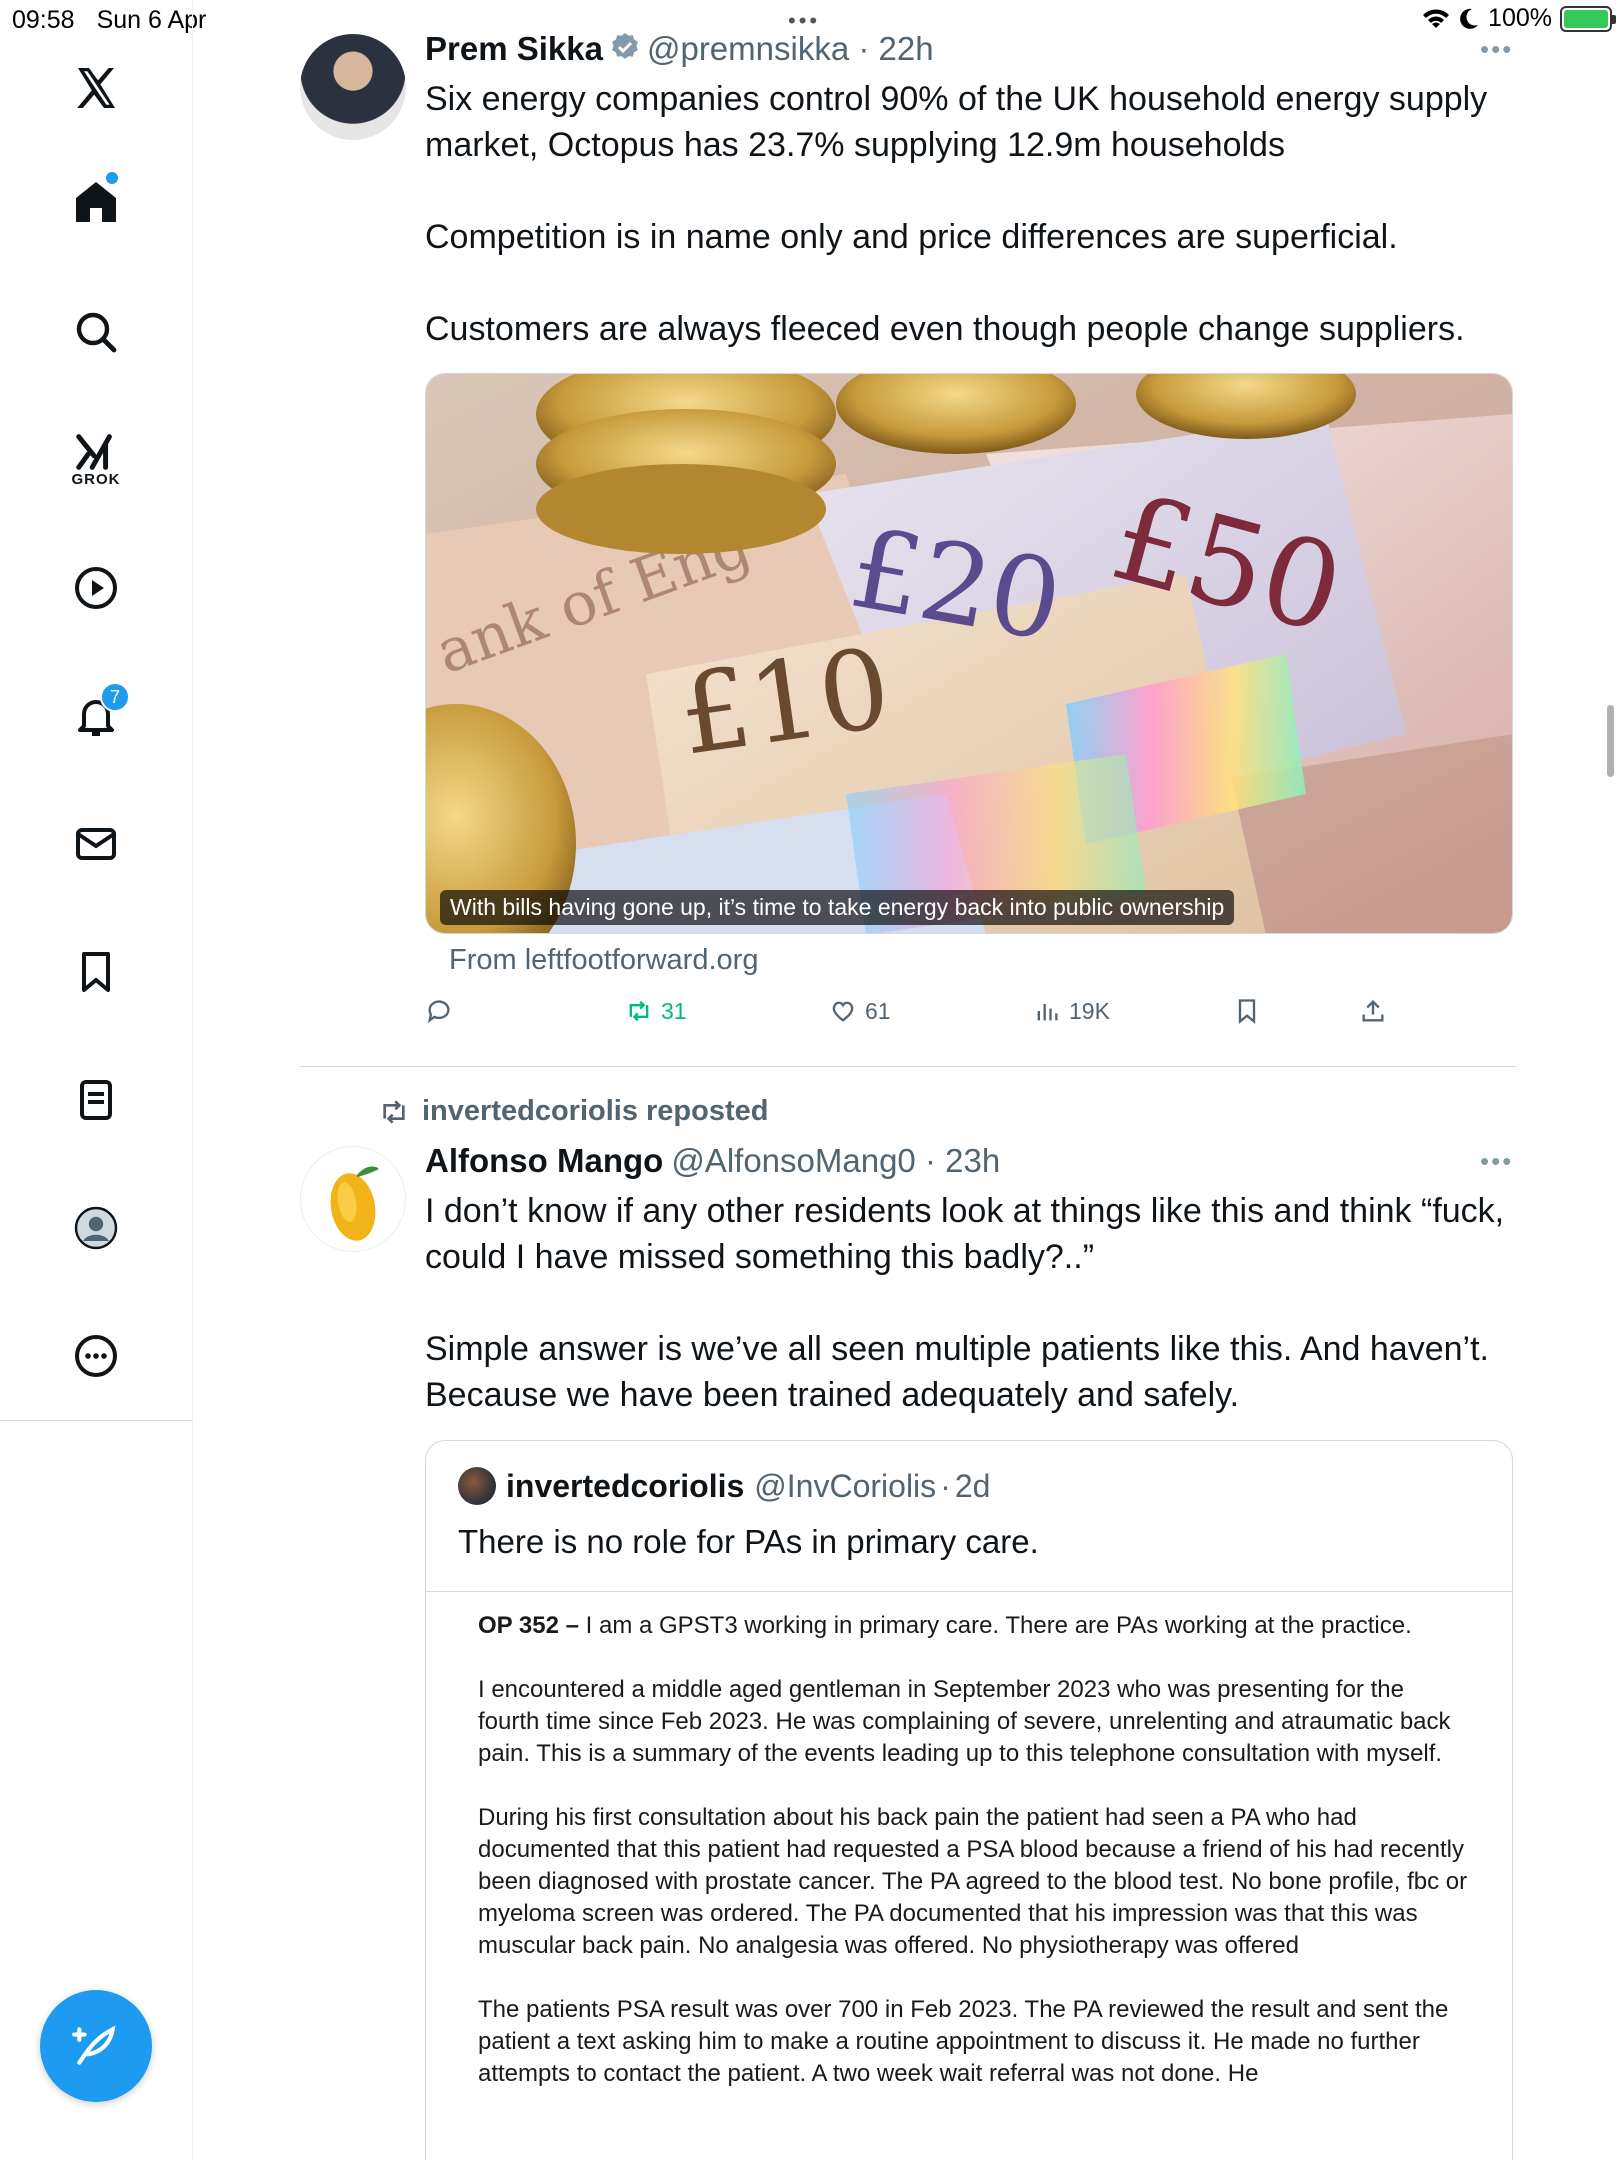  I want to click on play-circle-icon, so click(96, 588).